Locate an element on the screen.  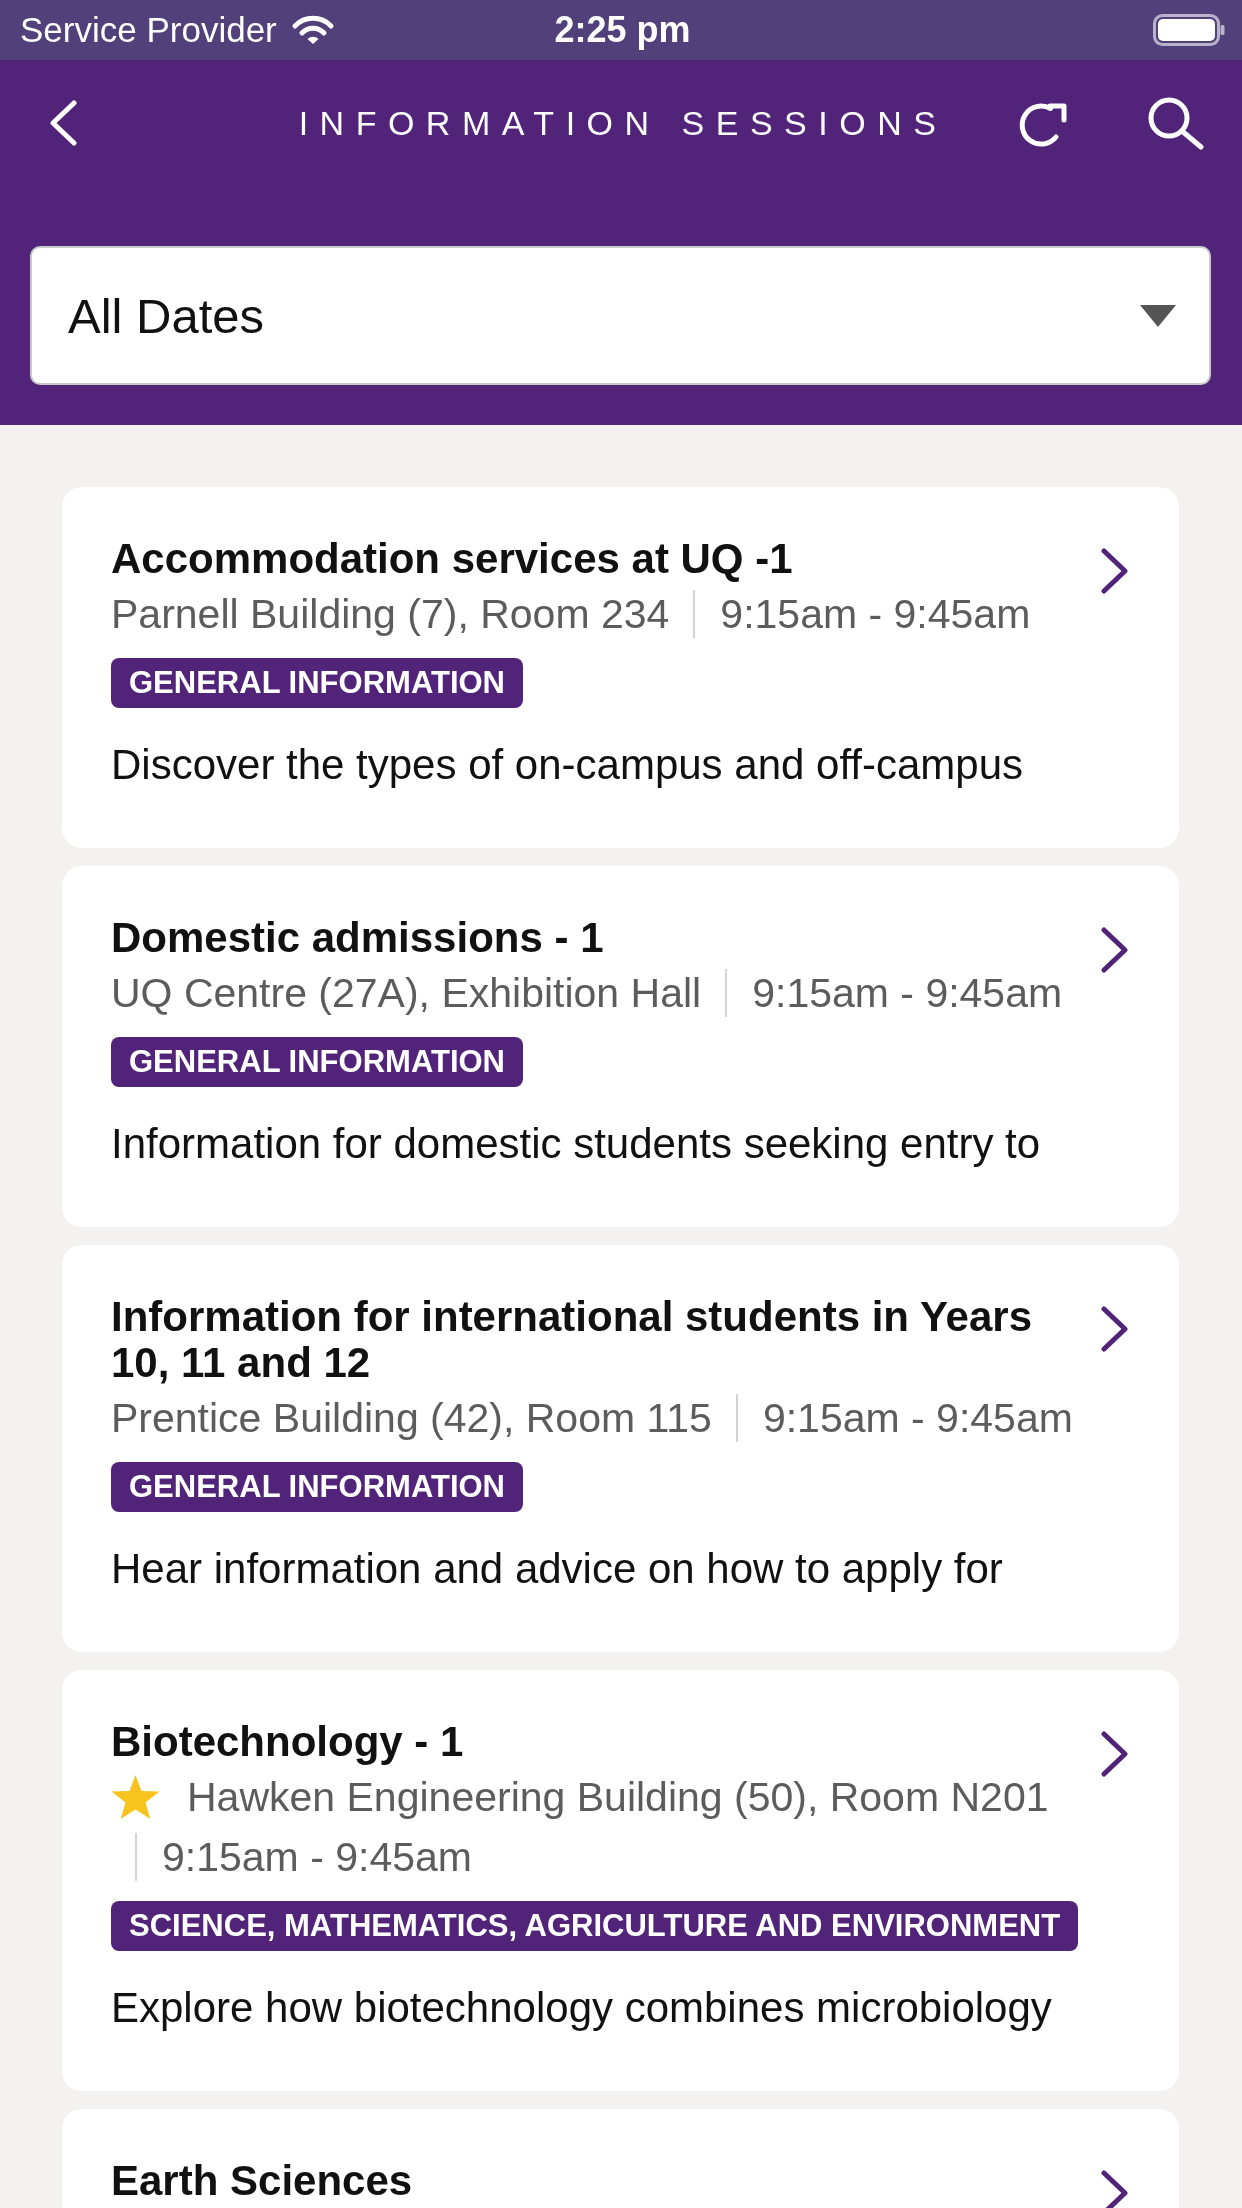
description-text: Explore how biotechnology combines microbiology is located at coordinates (581, 2008).